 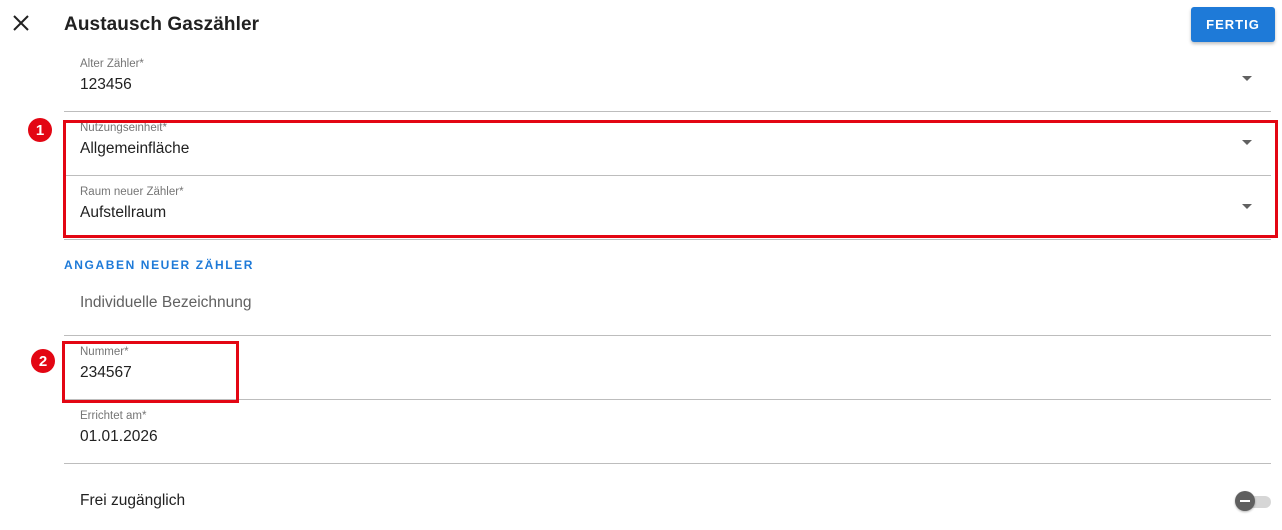 What do you see at coordinates (119, 436) in the screenshot?
I see `installed-date-value: 01.01.2026` at bounding box center [119, 436].